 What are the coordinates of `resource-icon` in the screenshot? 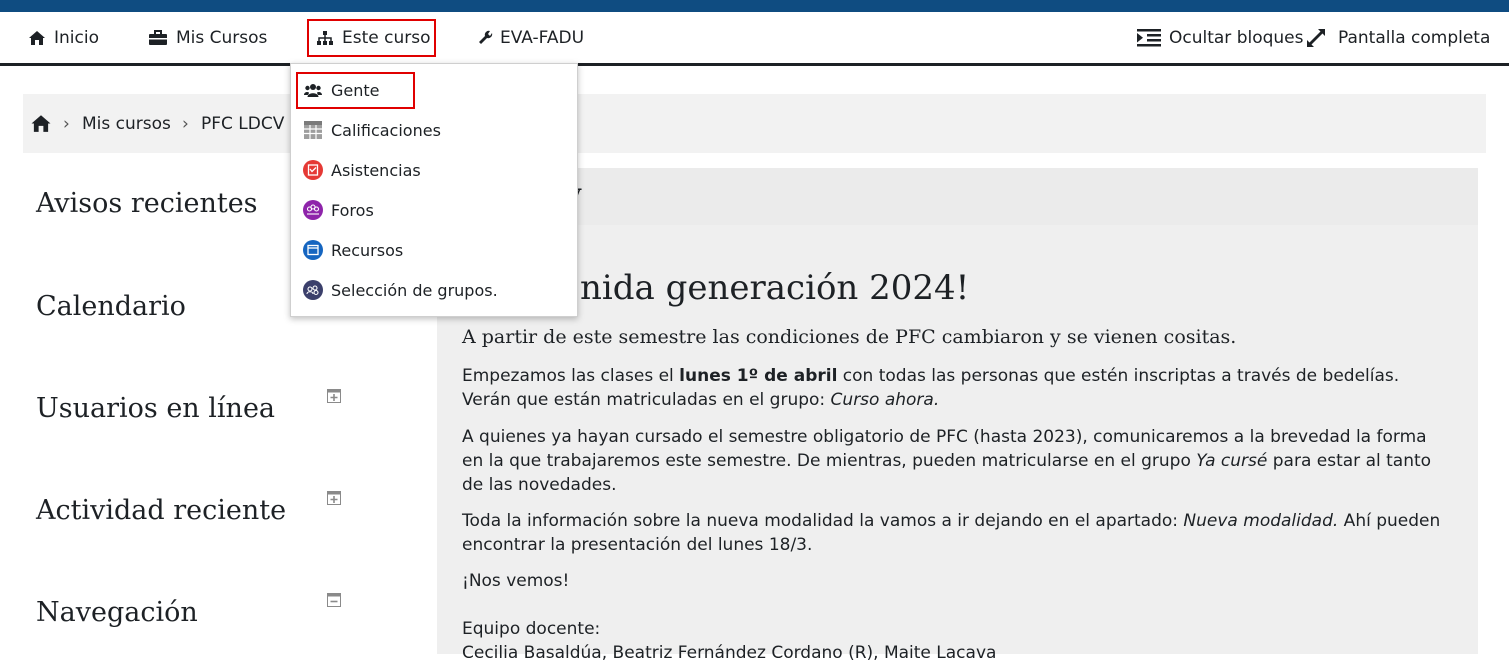 It's located at (313, 250).